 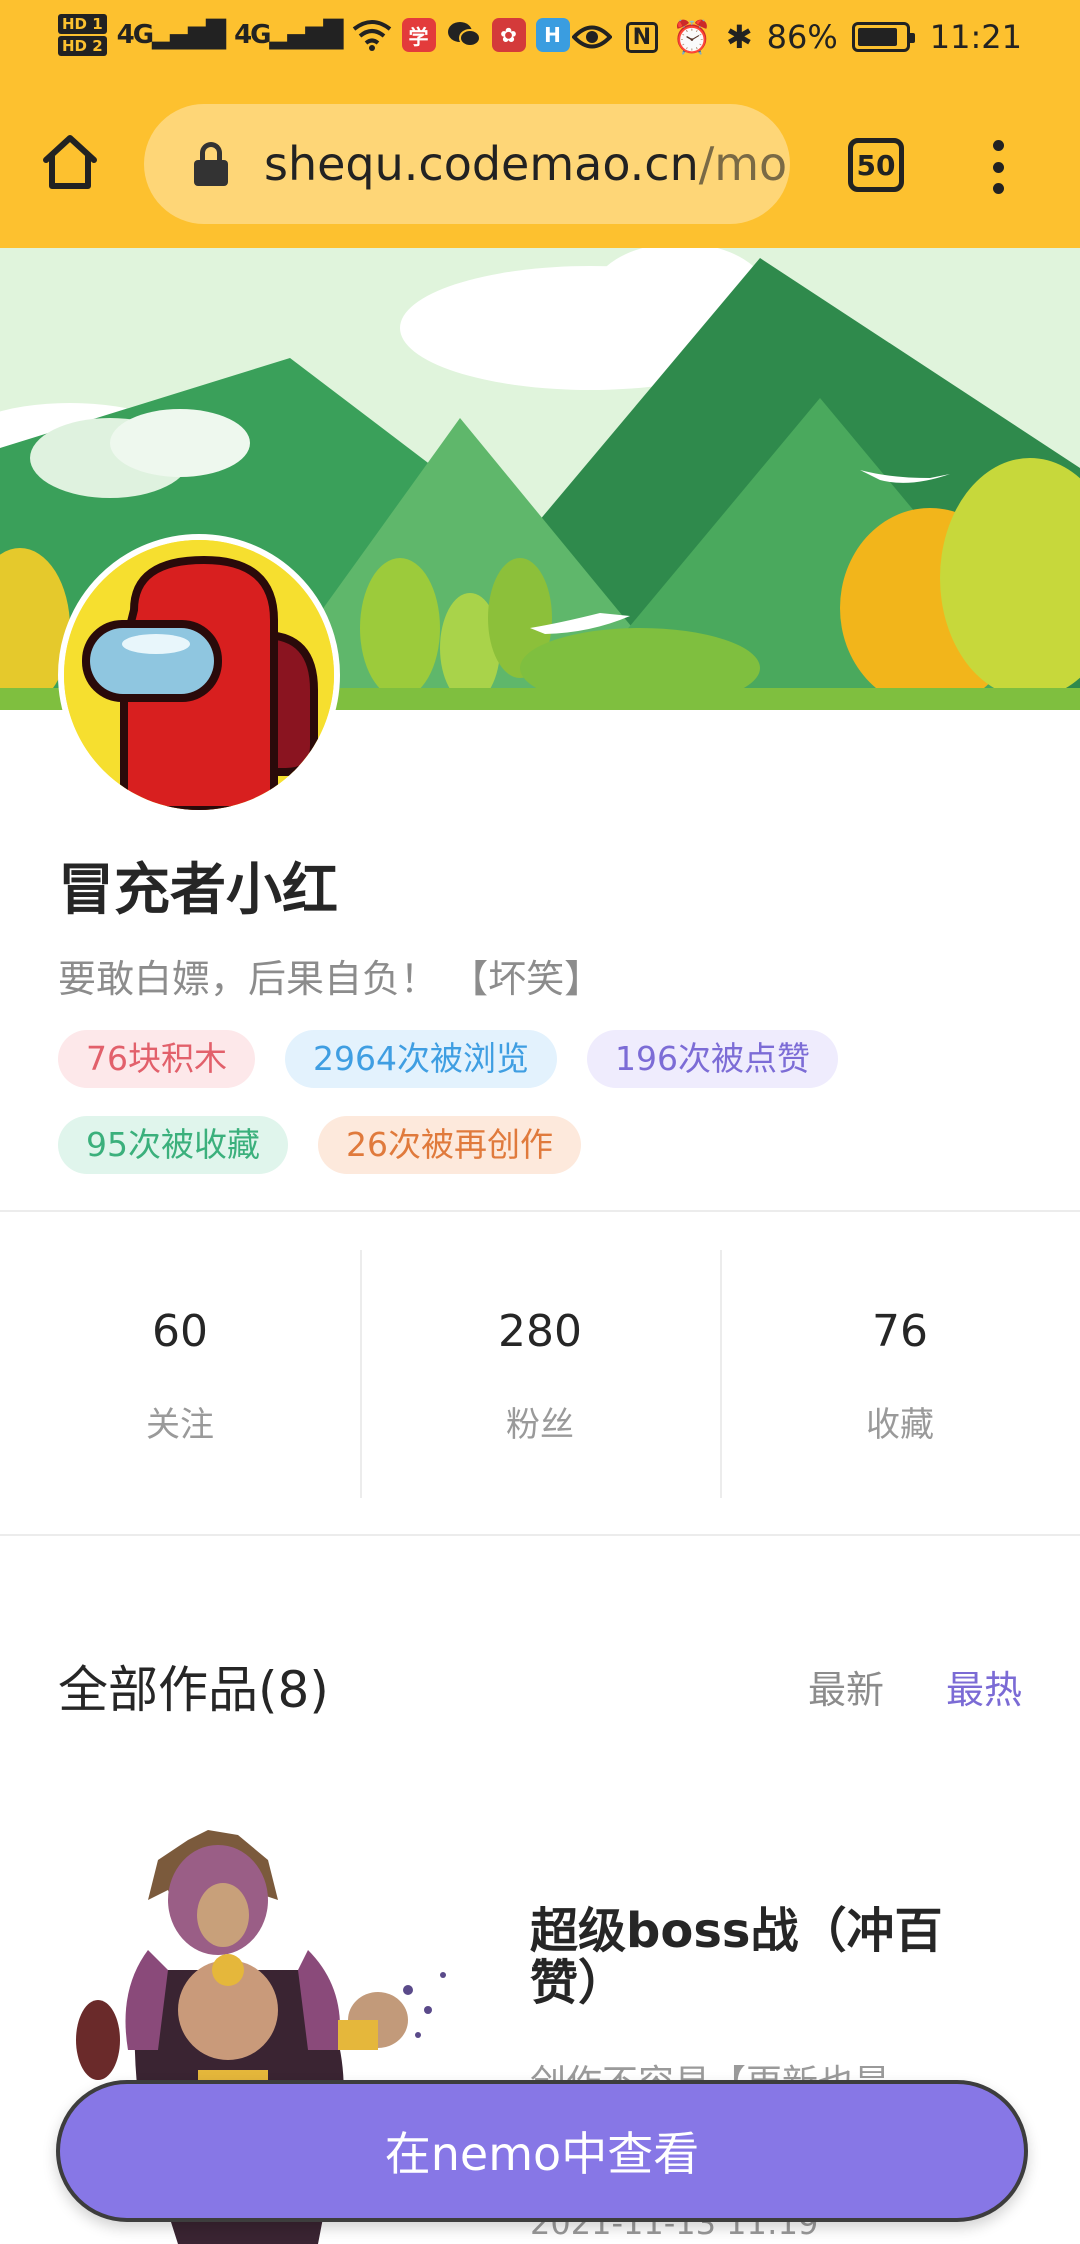 I want to click on tag-remixes: 26次被再创作, so click(x=449, y=1145).